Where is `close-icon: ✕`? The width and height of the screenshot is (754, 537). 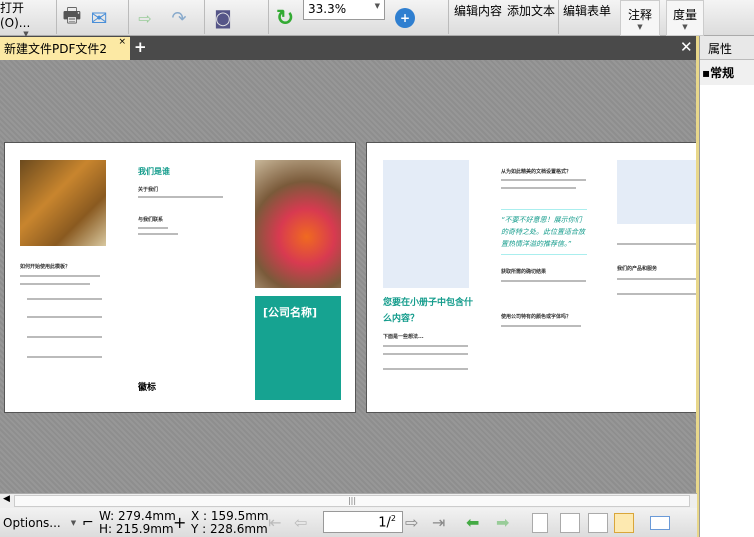
close-icon: ✕ is located at coordinates (686, 47).